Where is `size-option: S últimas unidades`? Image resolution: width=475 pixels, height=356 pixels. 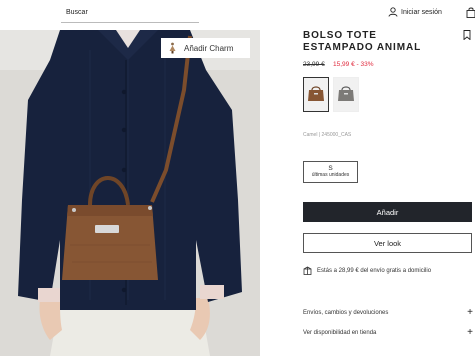 size-option: S últimas unidades is located at coordinates (330, 172).